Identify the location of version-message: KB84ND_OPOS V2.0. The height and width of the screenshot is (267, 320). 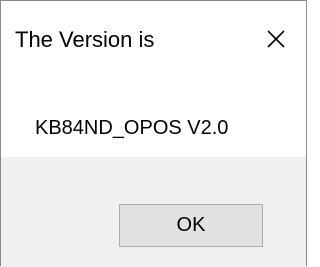
(132, 128).